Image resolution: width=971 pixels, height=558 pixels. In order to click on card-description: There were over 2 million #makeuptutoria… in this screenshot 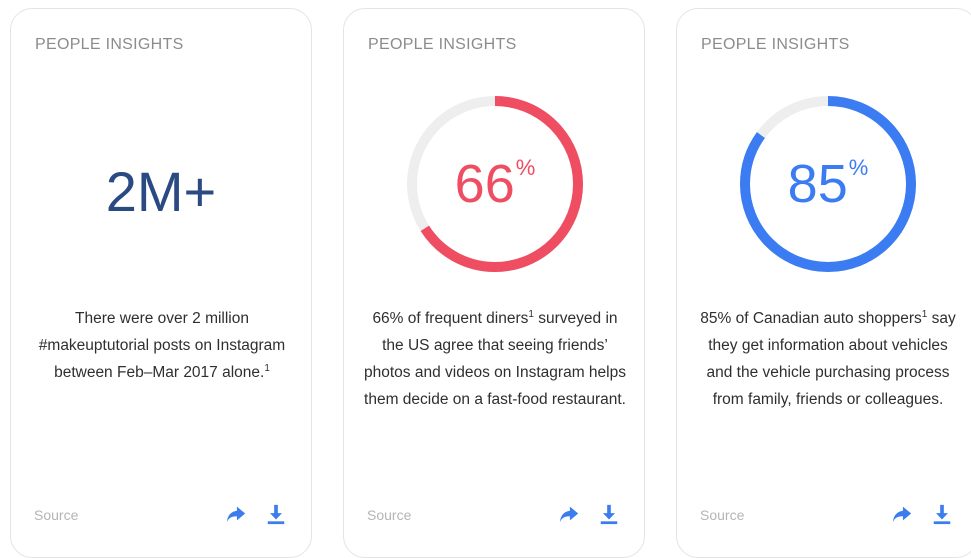, I will do `click(162, 345)`.